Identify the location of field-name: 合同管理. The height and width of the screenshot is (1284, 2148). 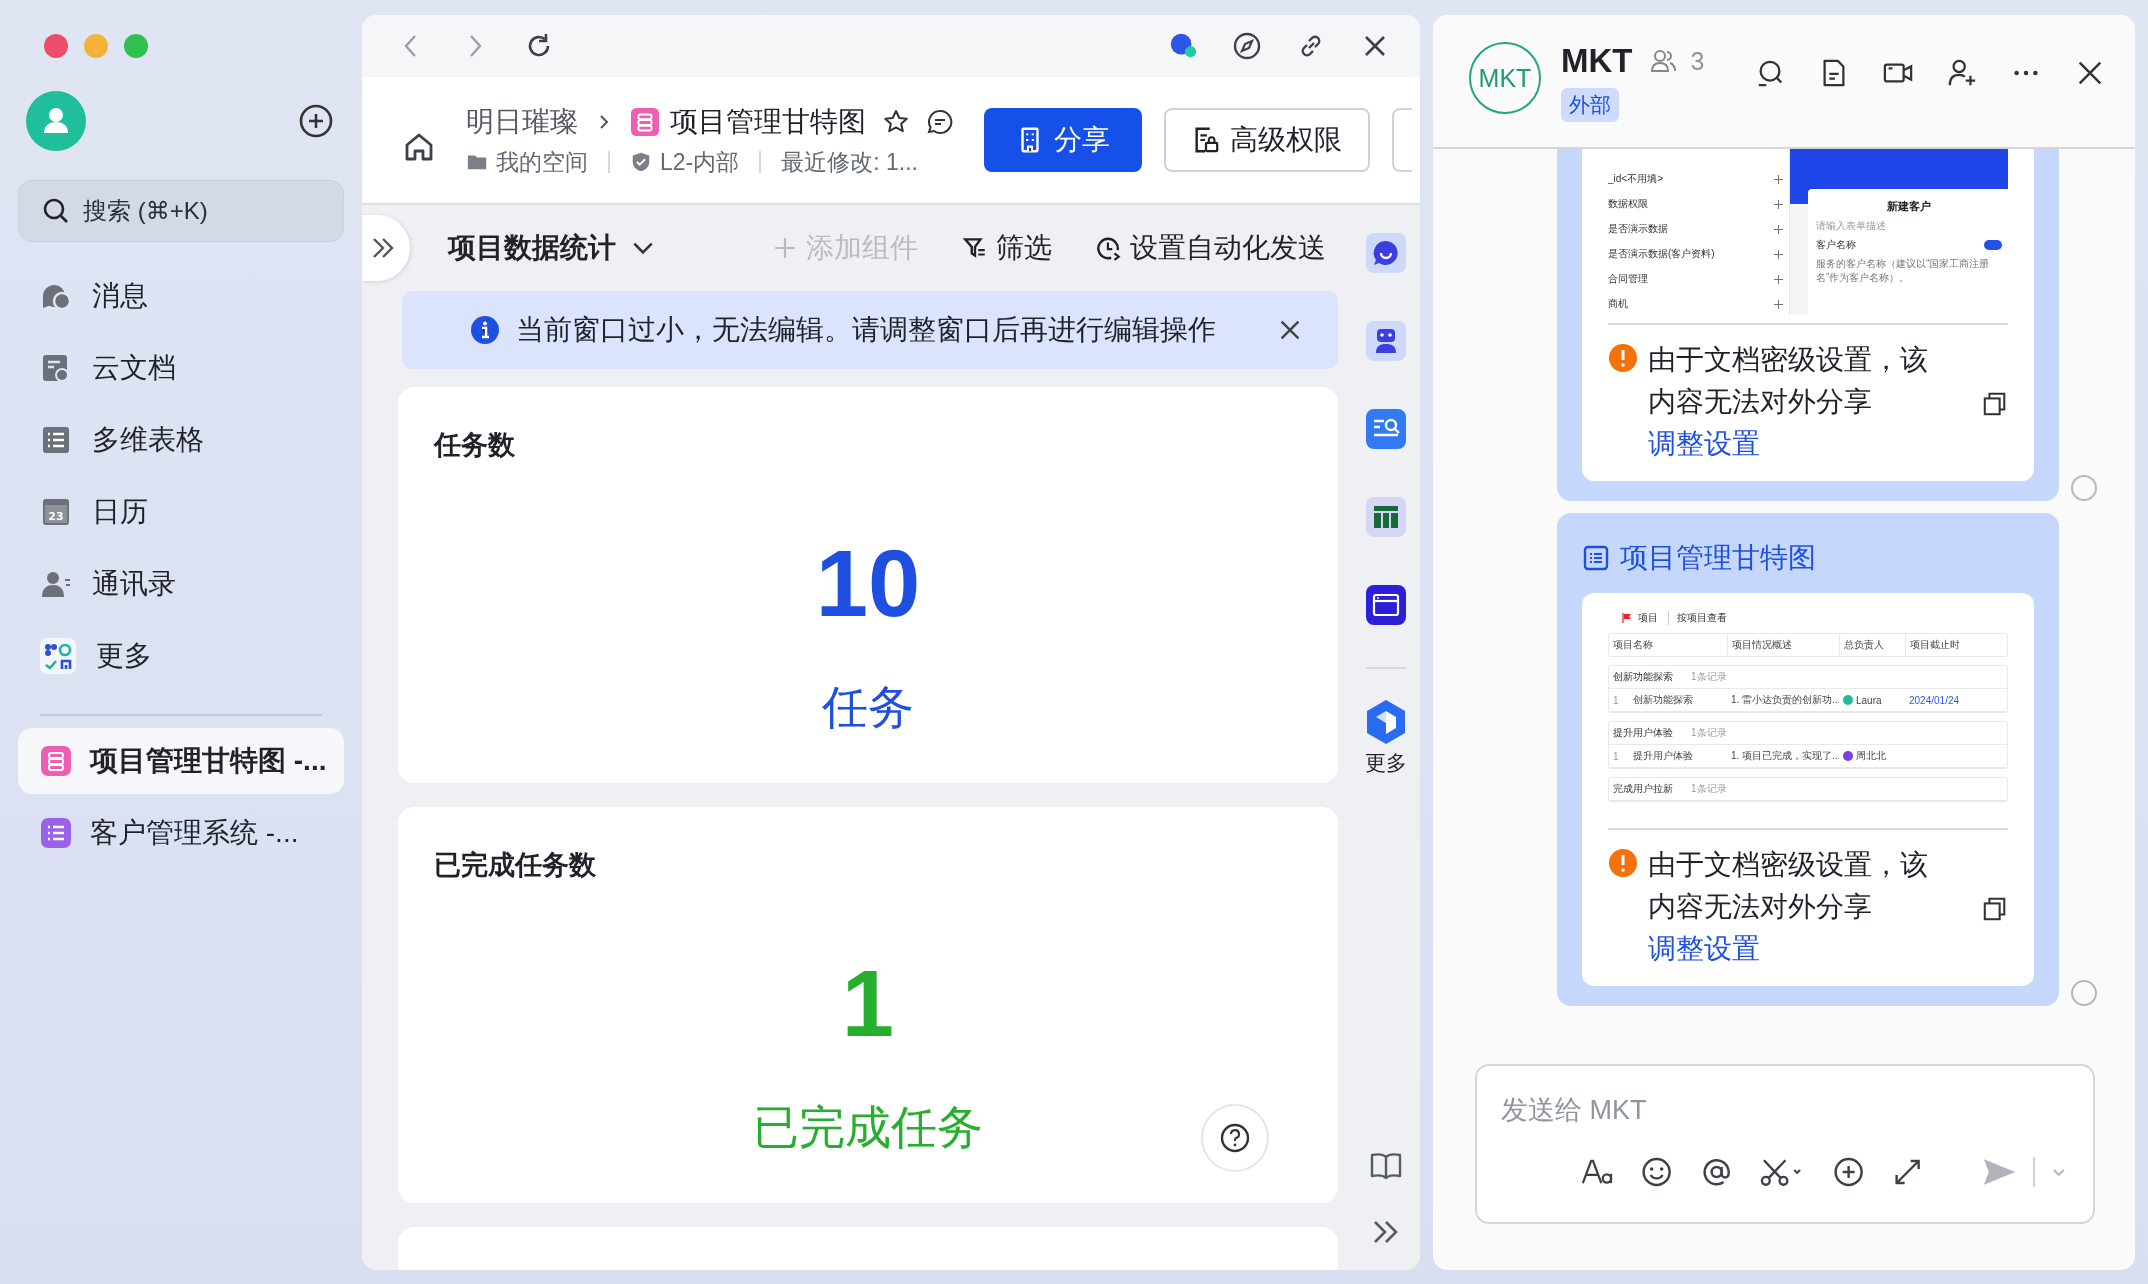
(1628, 279).